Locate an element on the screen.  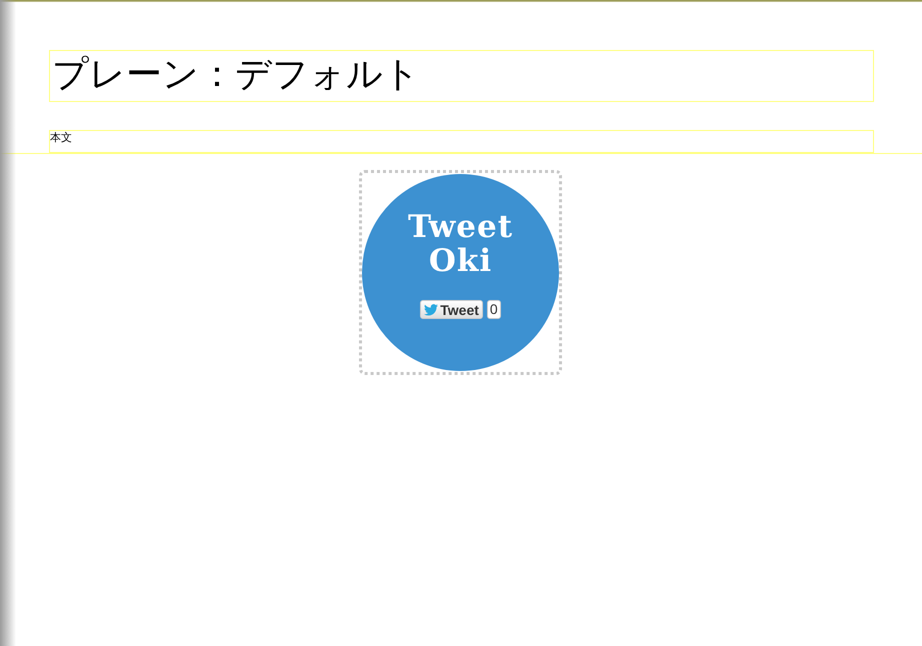
widget-title: Tweet Oki is located at coordinates (461, 244).